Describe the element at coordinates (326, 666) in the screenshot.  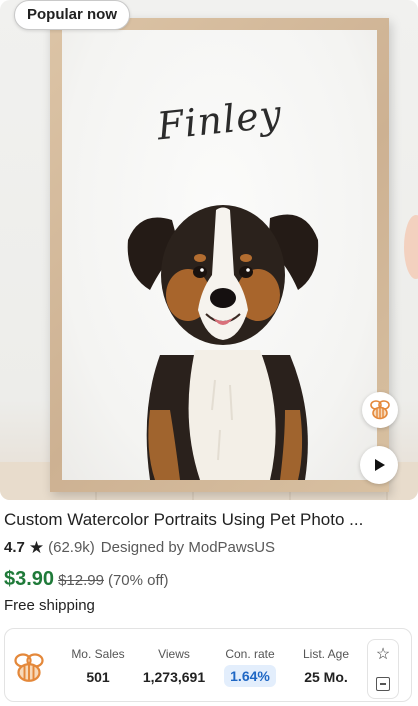
I see `stat-listing-age: List. Age 25 Mo.` at that location.